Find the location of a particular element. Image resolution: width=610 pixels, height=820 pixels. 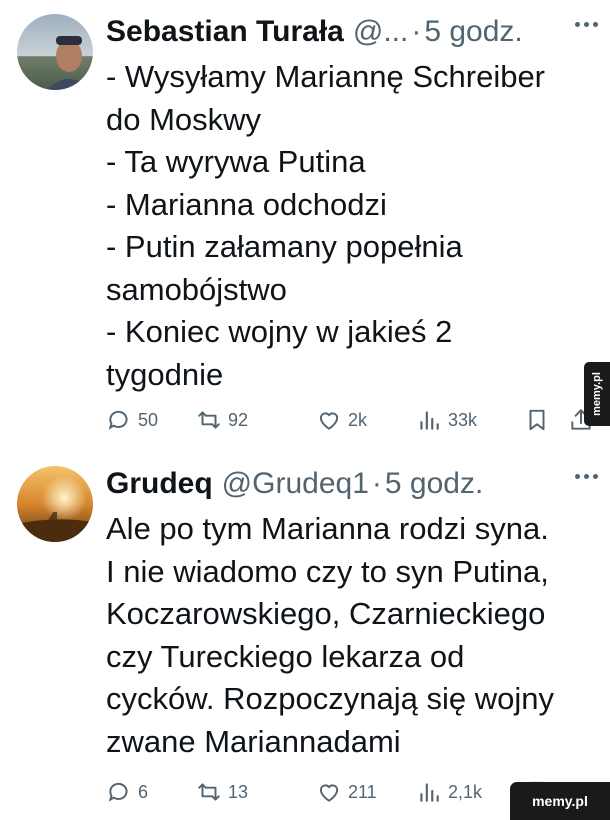

reply-button: 6 is located at coordinates (127, 792).